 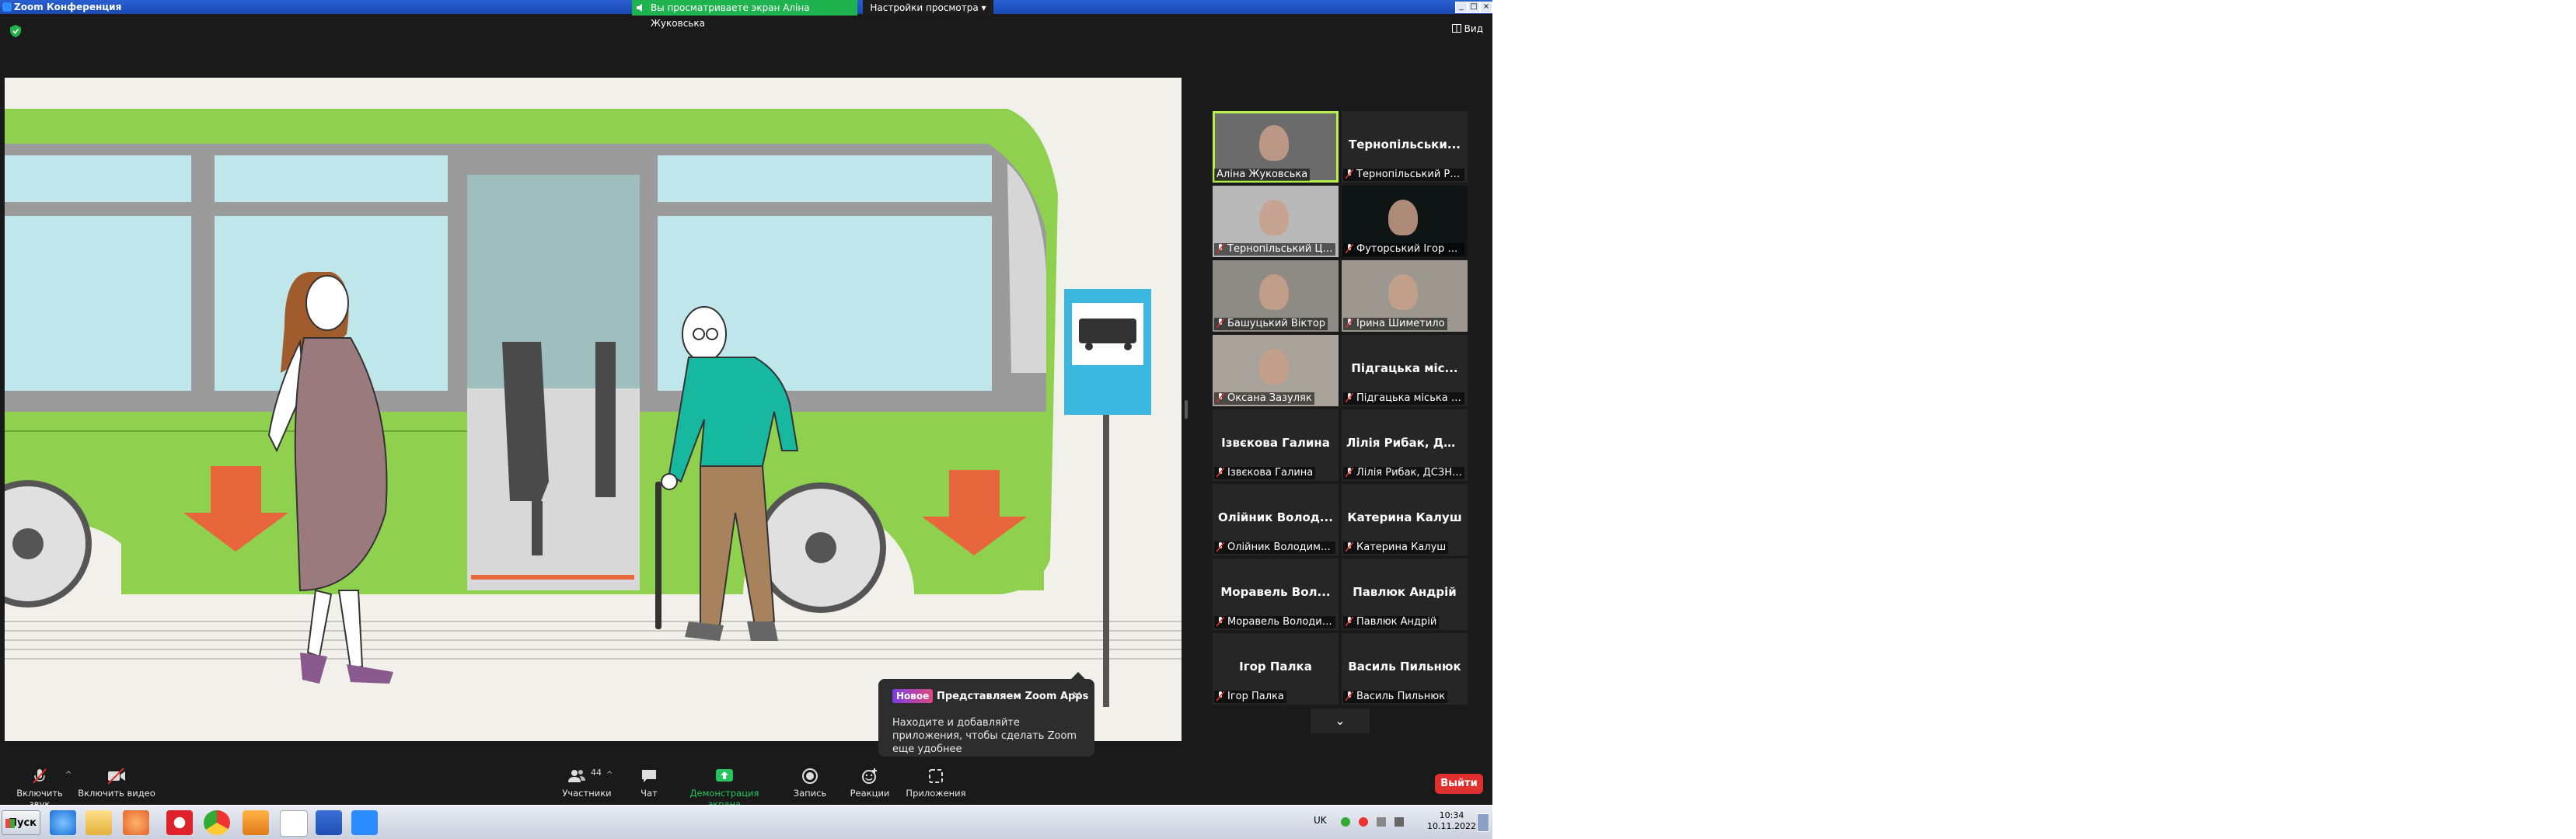 What do you see at coordinates (936, 784) in the screenshot?
I see `apps-button: Приложения` at bounding box center [936, 784].